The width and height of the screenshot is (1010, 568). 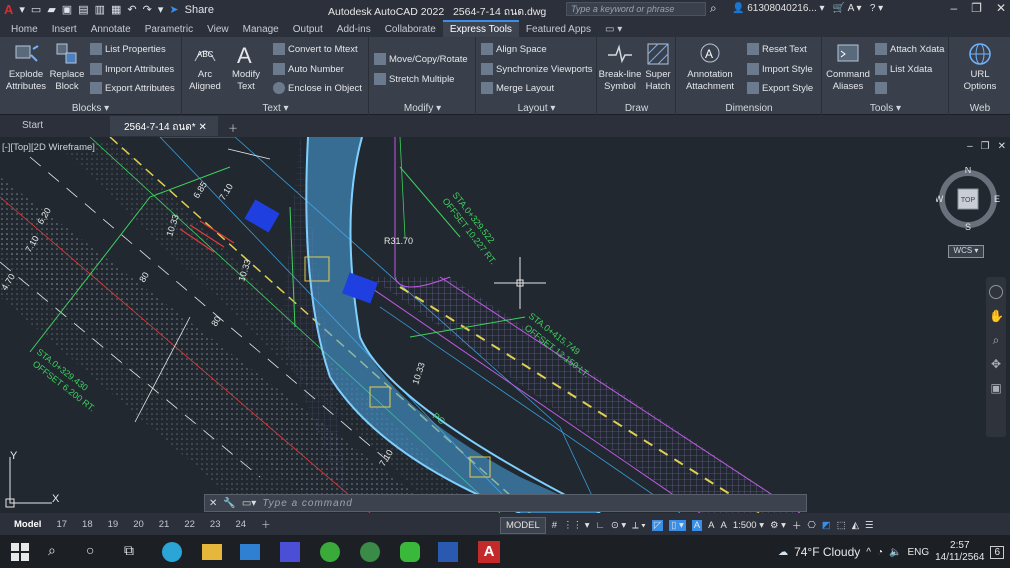 What do you see at coordinates (414, 79) in the screenshot?
I see `stretch-multiple-button: Stretch Multiple` at bounding box center [414, 79].